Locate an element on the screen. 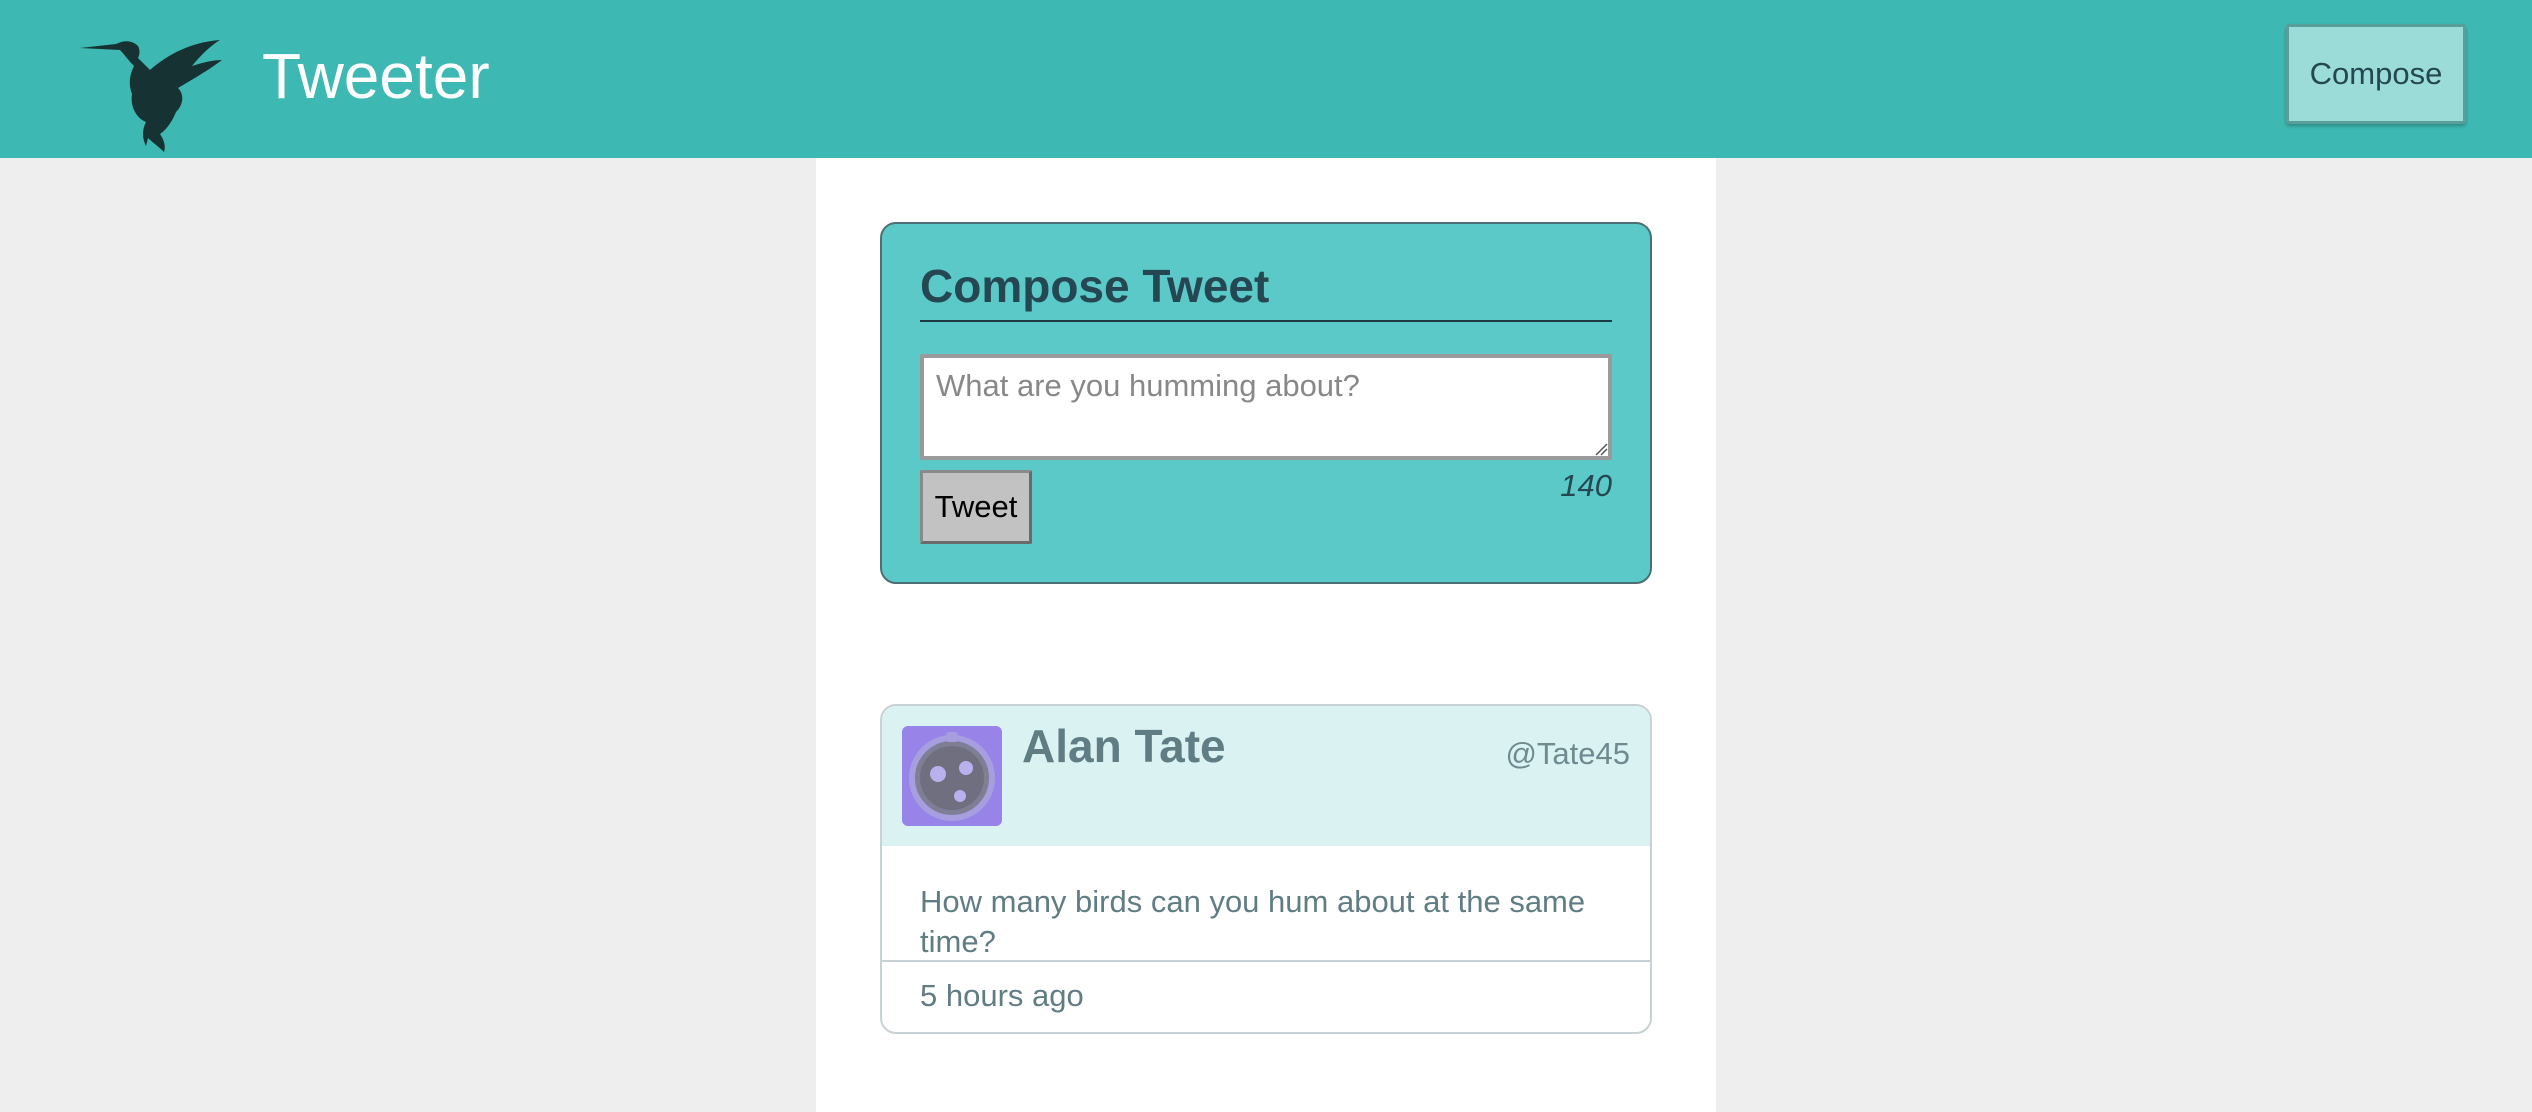 The width and height of the screenshot is (2532, 1112). tweet-author-name: Alan Tate is located at coordinates (1124, 746).